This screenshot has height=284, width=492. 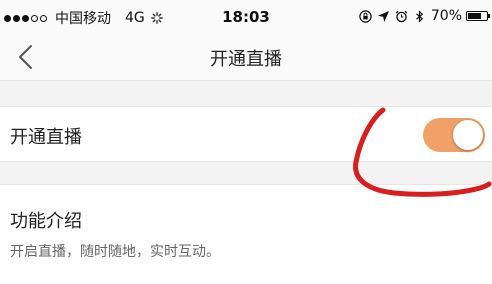 I want to click on bluetooth-icon, so click(x=419, y=16).